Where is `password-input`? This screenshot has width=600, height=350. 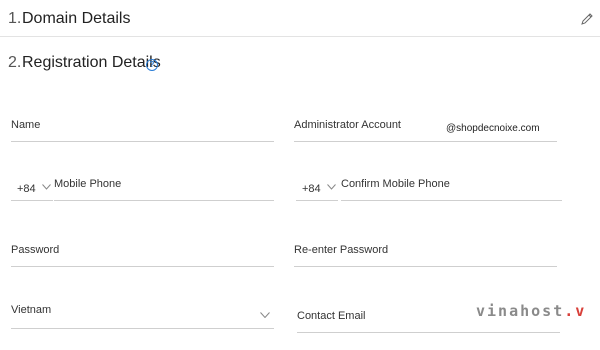
password-input is located at coordinates (142, 253).